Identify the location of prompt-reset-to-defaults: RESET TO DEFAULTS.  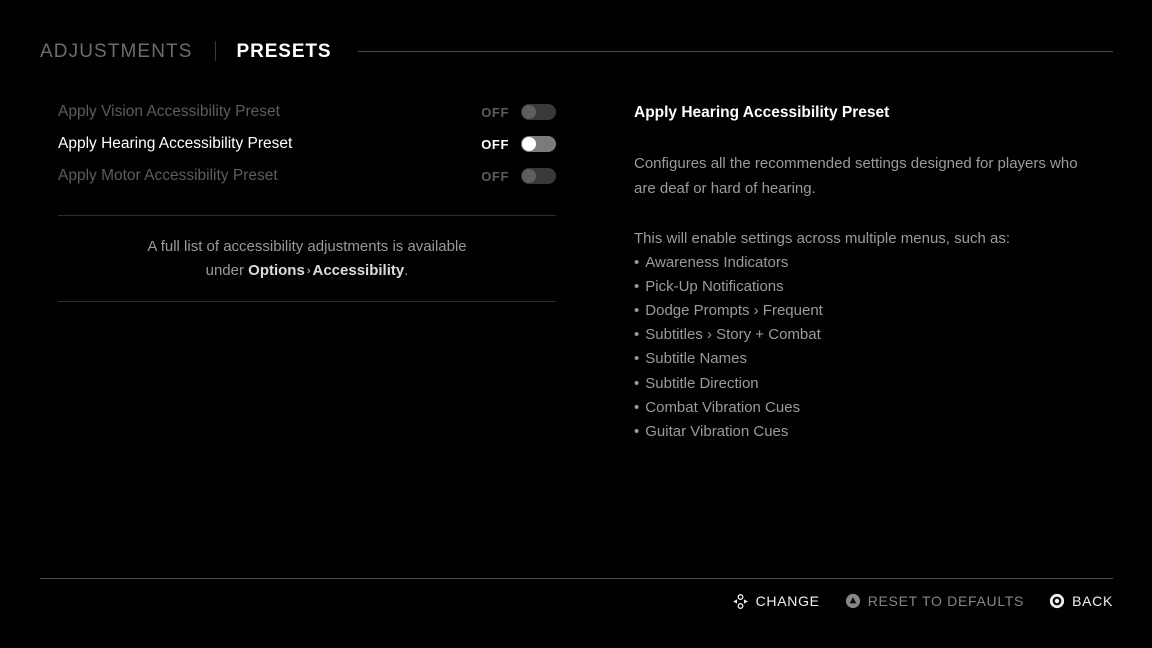
(934, 601).